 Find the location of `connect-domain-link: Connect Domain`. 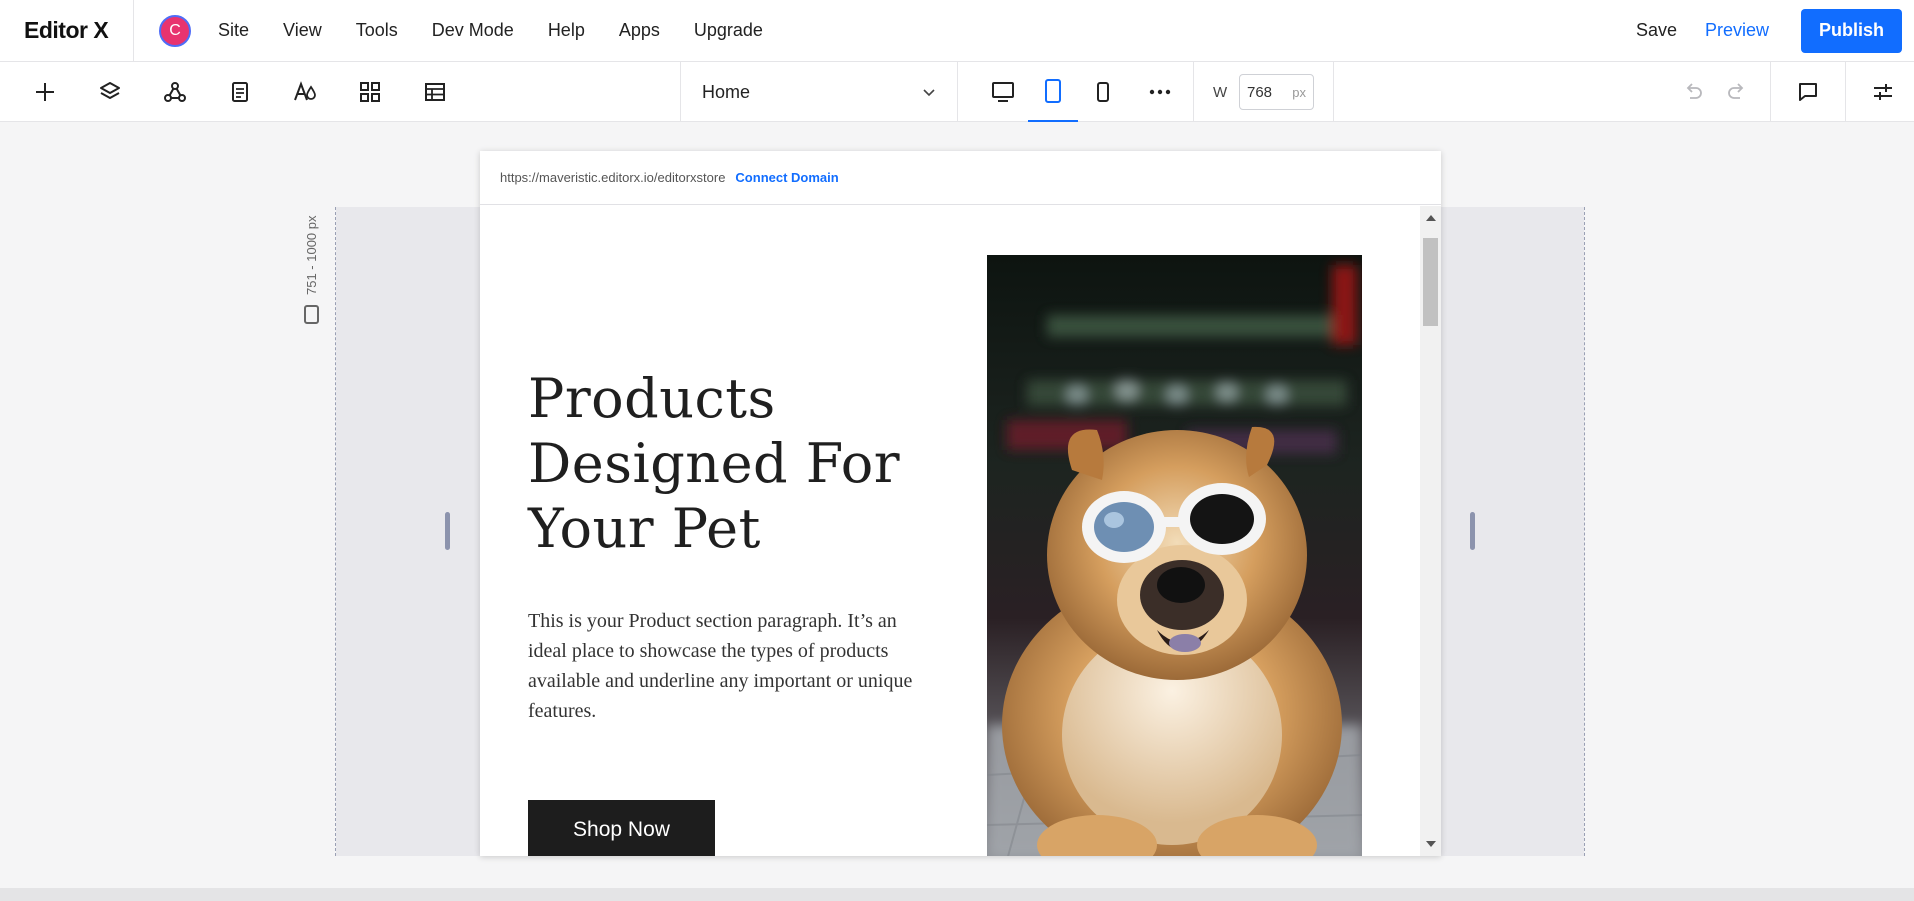

connect-domain-link: Connect Domain is located at coordinates (786, 177).